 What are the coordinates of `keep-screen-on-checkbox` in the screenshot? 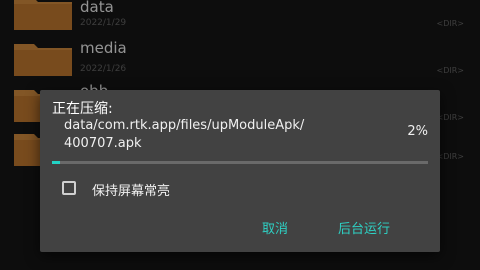 It's located at (69, 188).